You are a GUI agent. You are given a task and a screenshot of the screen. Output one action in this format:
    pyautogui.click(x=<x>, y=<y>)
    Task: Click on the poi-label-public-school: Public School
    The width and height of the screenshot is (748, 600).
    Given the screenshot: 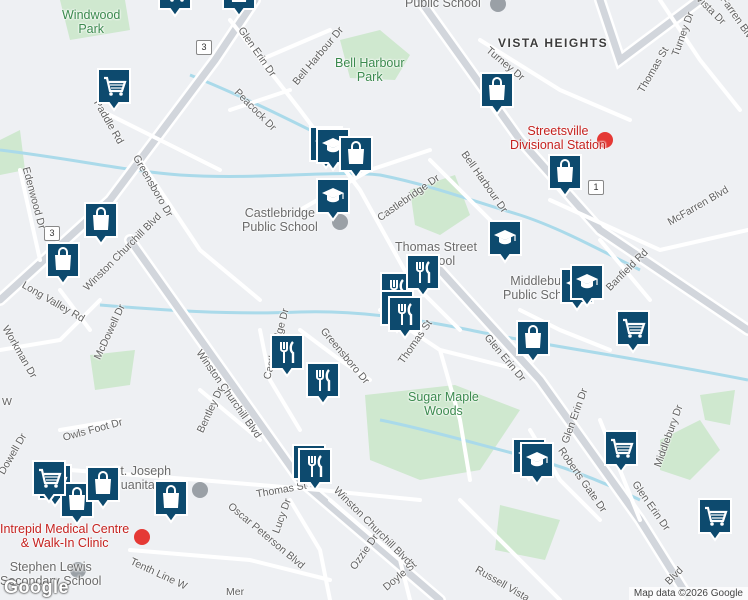 What is the action you would take?
    pyautogui.click(x=443, y=5)
    